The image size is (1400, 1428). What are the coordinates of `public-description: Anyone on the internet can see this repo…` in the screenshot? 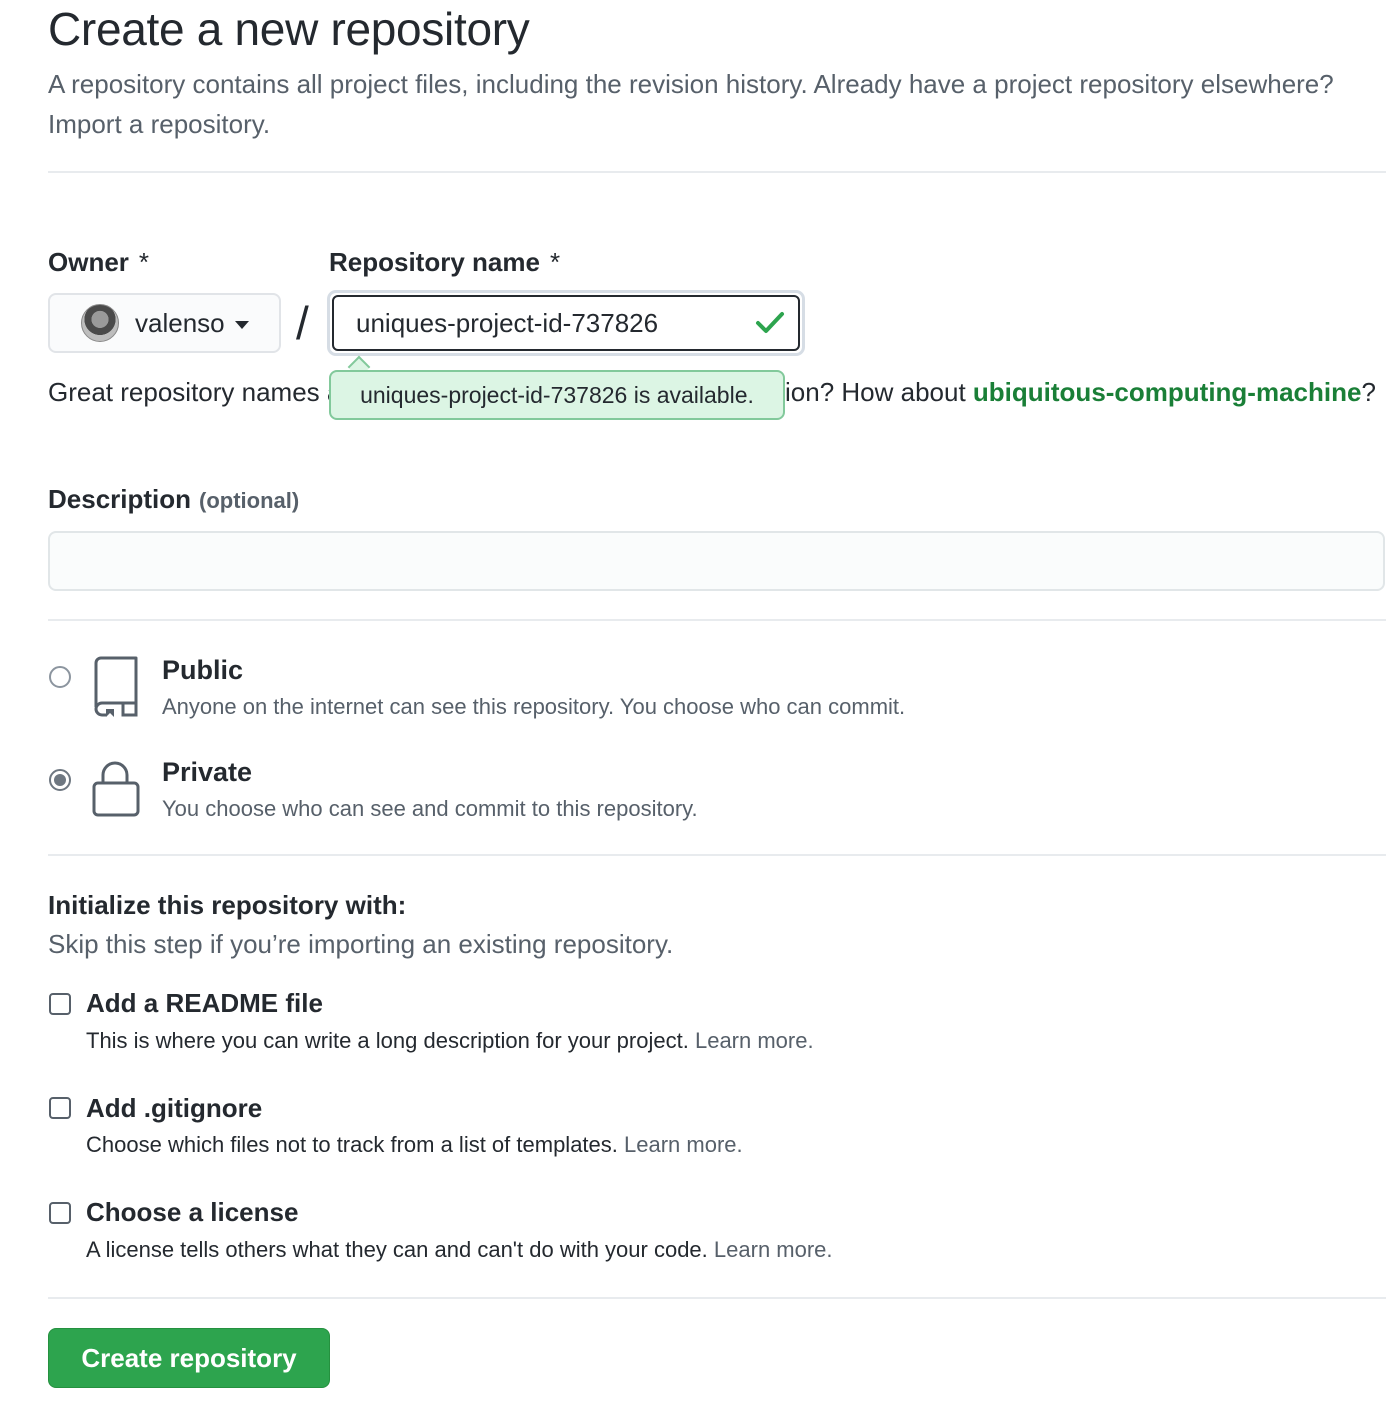 It's located at (534, 706).